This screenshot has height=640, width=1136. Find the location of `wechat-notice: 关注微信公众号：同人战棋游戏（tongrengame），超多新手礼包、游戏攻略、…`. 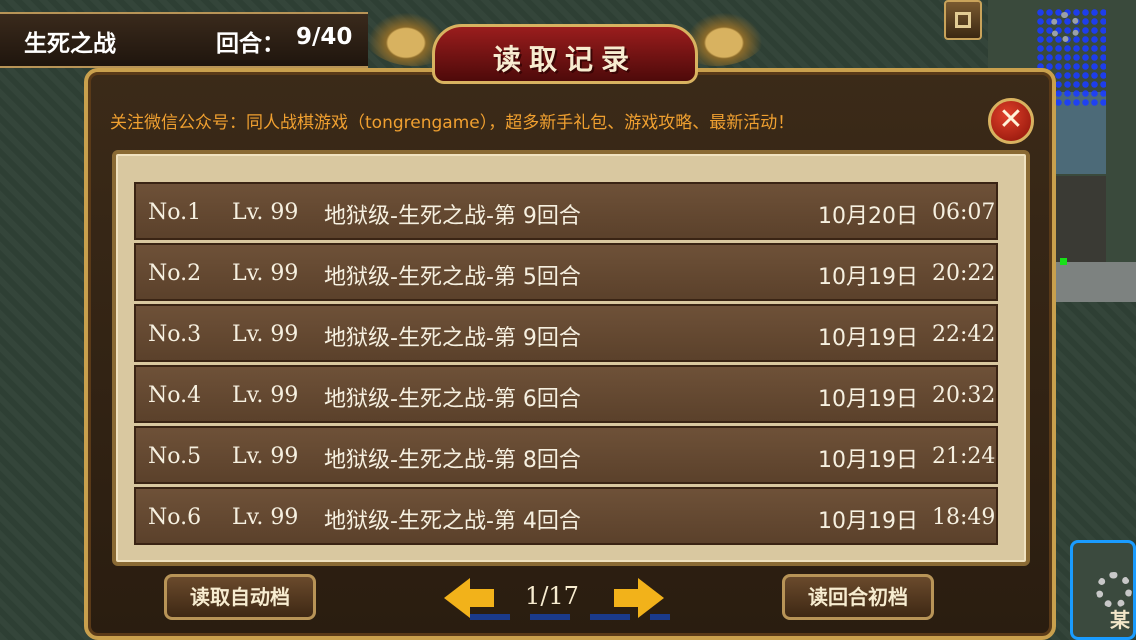

wechat-notice: 关注微信公众号：同人战棋游戏（tongrengame），超多新手礼包、游戏攻略、… is located at coordinates (452, 123).